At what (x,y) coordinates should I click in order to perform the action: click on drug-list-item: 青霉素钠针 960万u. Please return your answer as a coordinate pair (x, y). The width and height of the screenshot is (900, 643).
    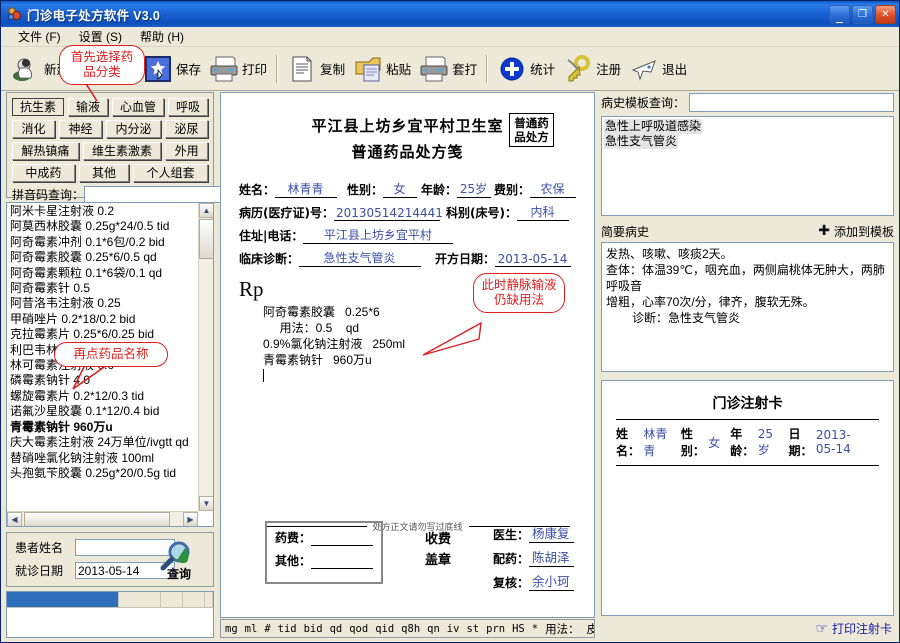
    Looking at the image, I should click on (102, 427).